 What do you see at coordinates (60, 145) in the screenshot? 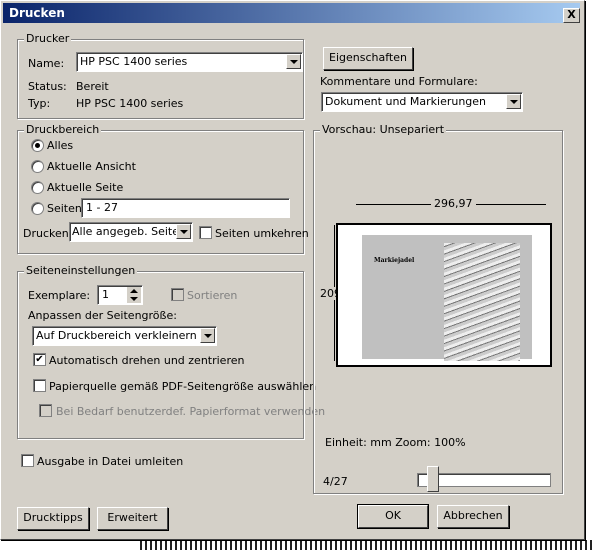
I see `radio-all-label: Alles` at bounding box center [60, 145].